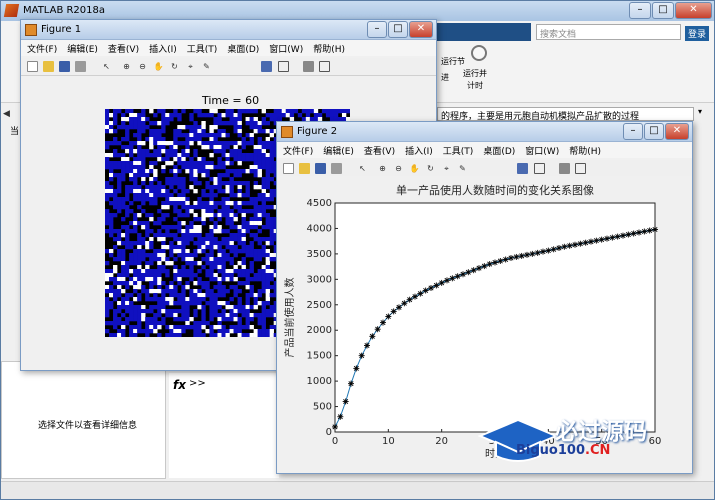 The height and width of the screenshot is (500, 715). Describe the element at coordinates (596, 240) in the screenshot. I see `data-point` at that location.